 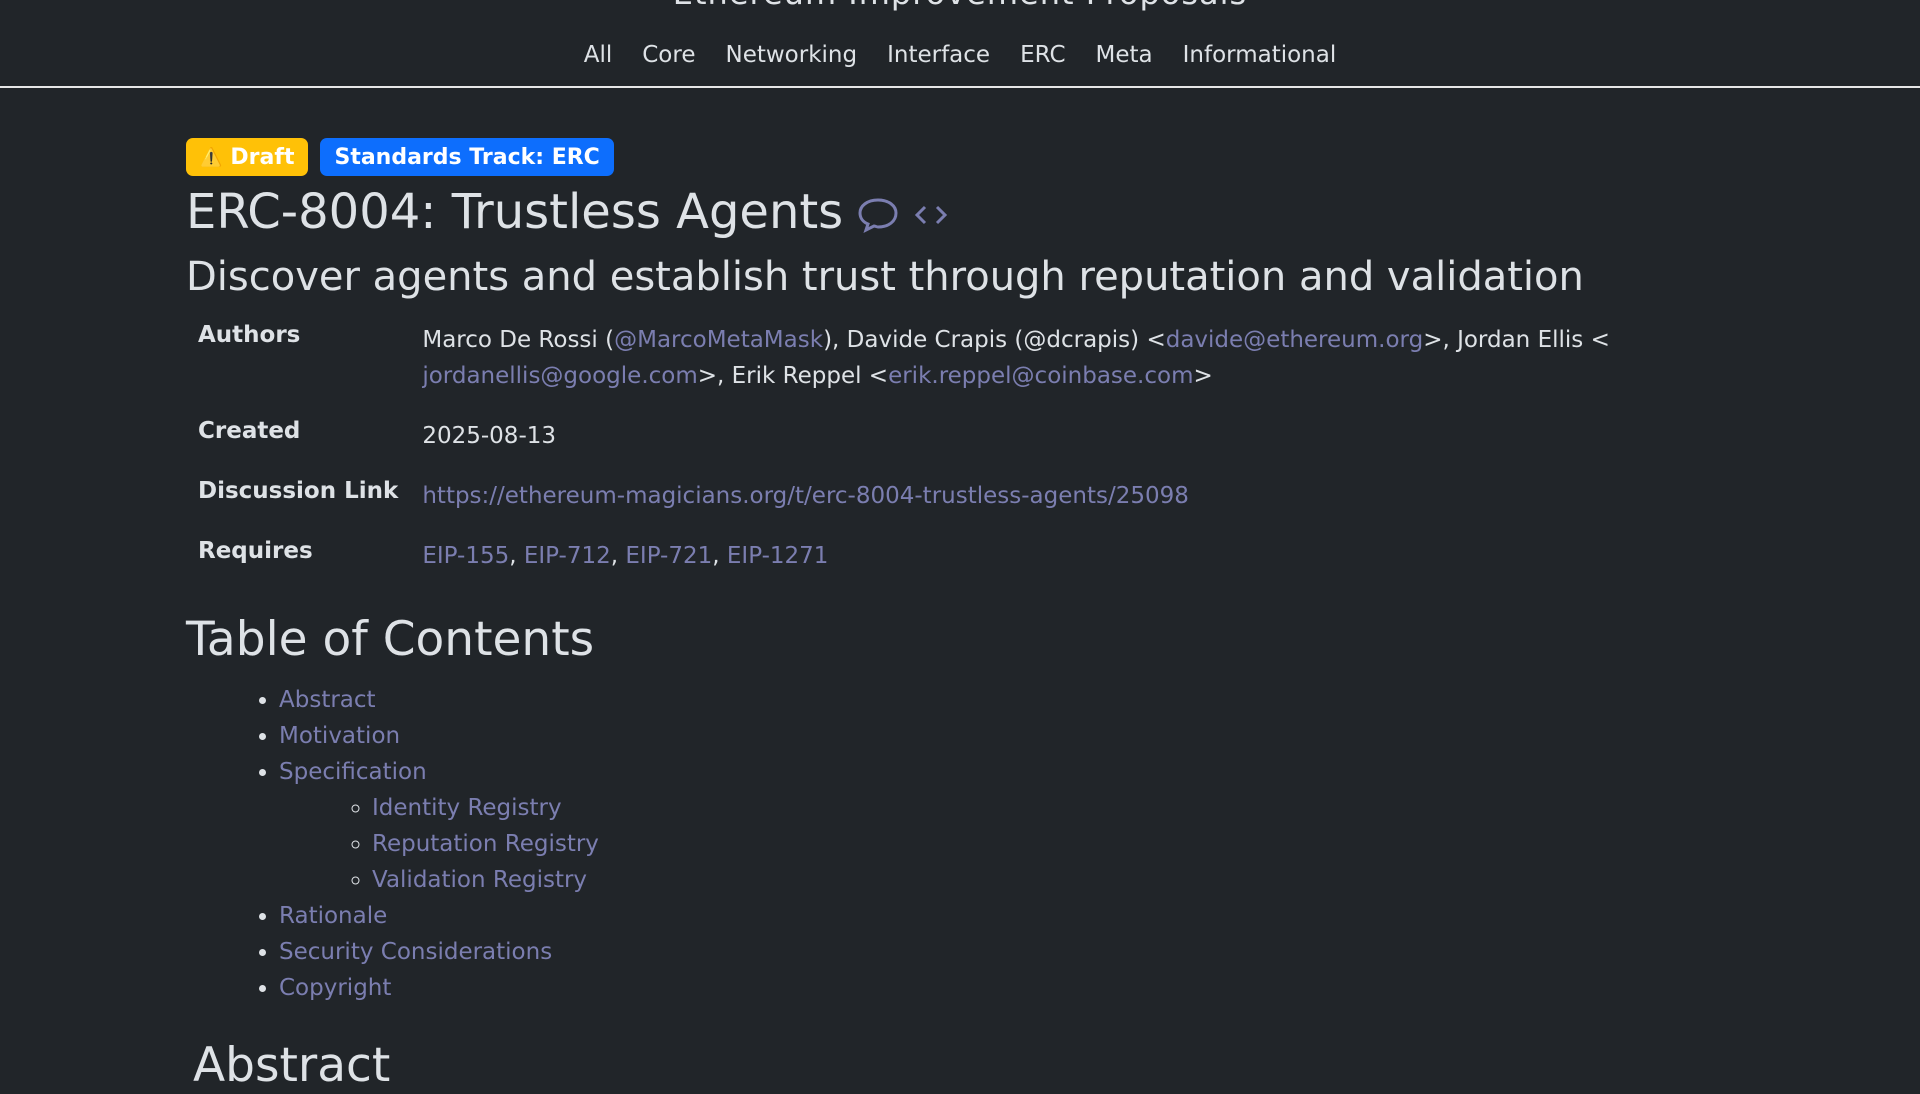 What do you see at coordinates (668, 556) in the screenshot?
I see `requires-link-eip-721: EIP-721` at bounding box center [668, 556].